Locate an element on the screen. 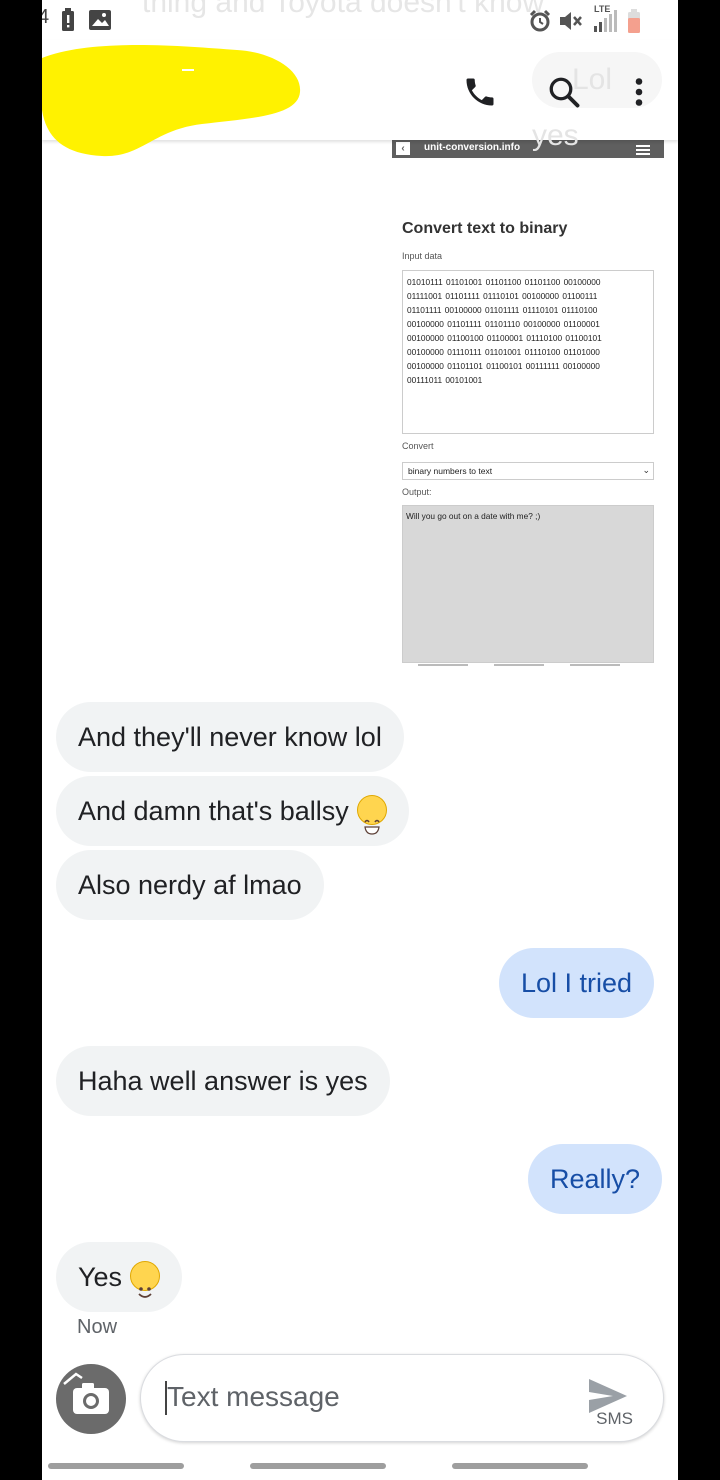 This screenshot has width=720, height=1480. status-ghost-text: thing and Toyota doesn't know is located at coordinates (343, 9).